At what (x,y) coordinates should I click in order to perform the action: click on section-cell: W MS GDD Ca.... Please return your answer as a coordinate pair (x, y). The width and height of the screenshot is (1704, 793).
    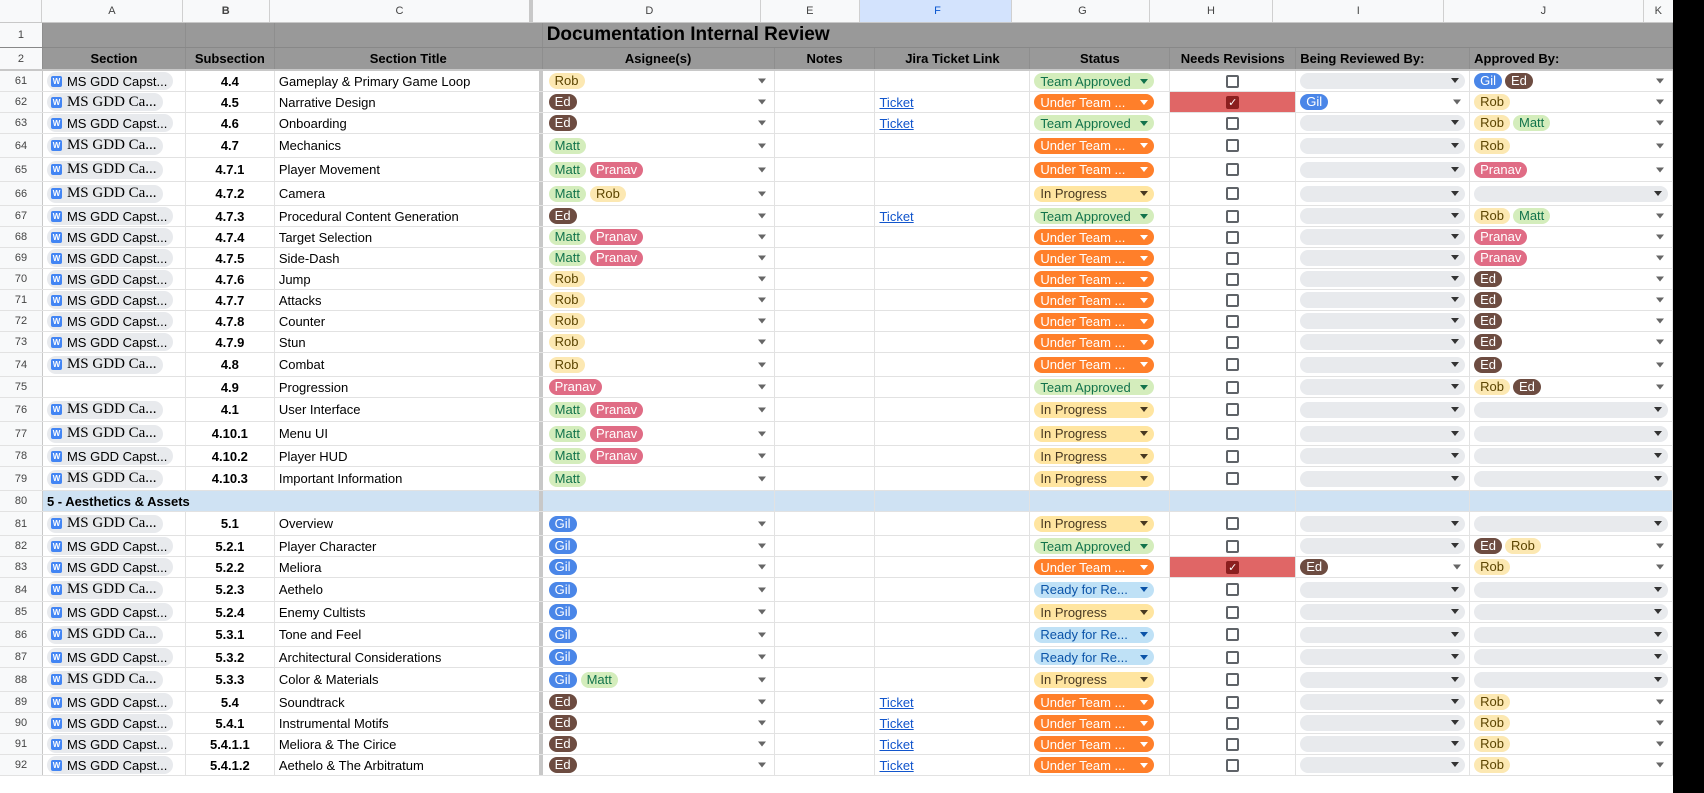
    Looking at the image, I should click on (114, 523).